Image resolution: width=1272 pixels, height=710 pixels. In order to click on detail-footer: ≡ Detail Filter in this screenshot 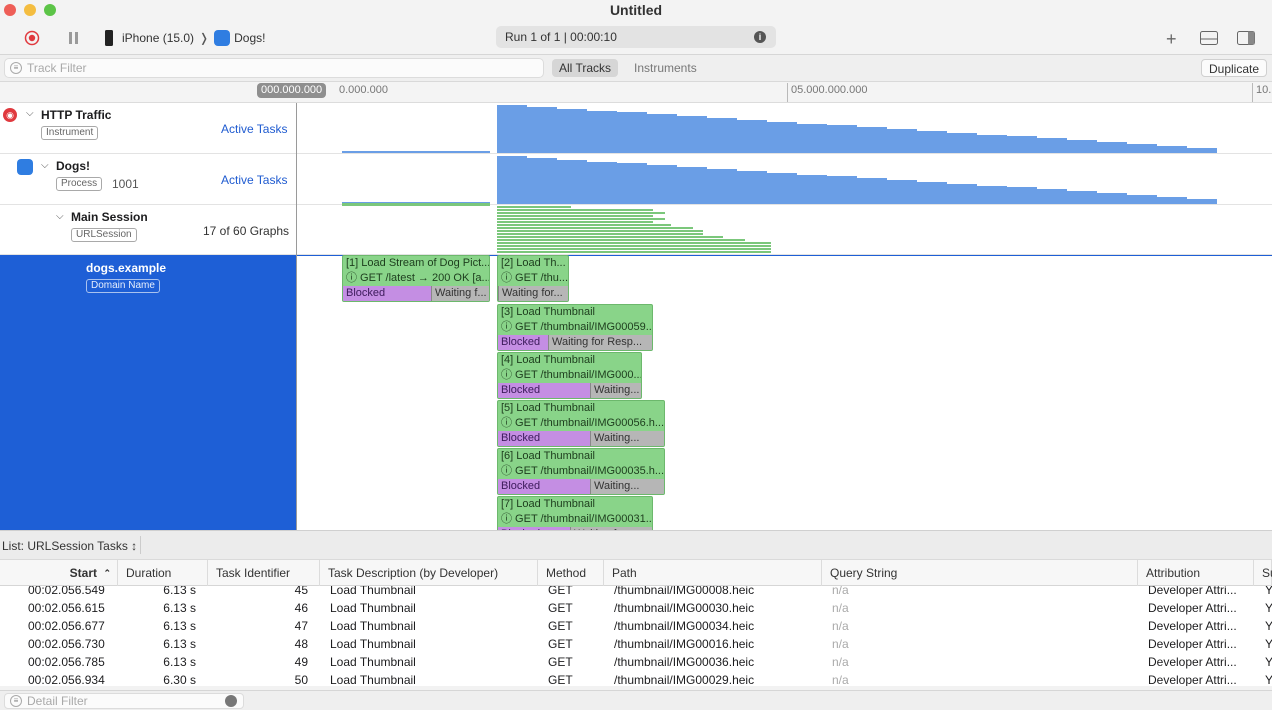, I will do `click(636, 700)`.